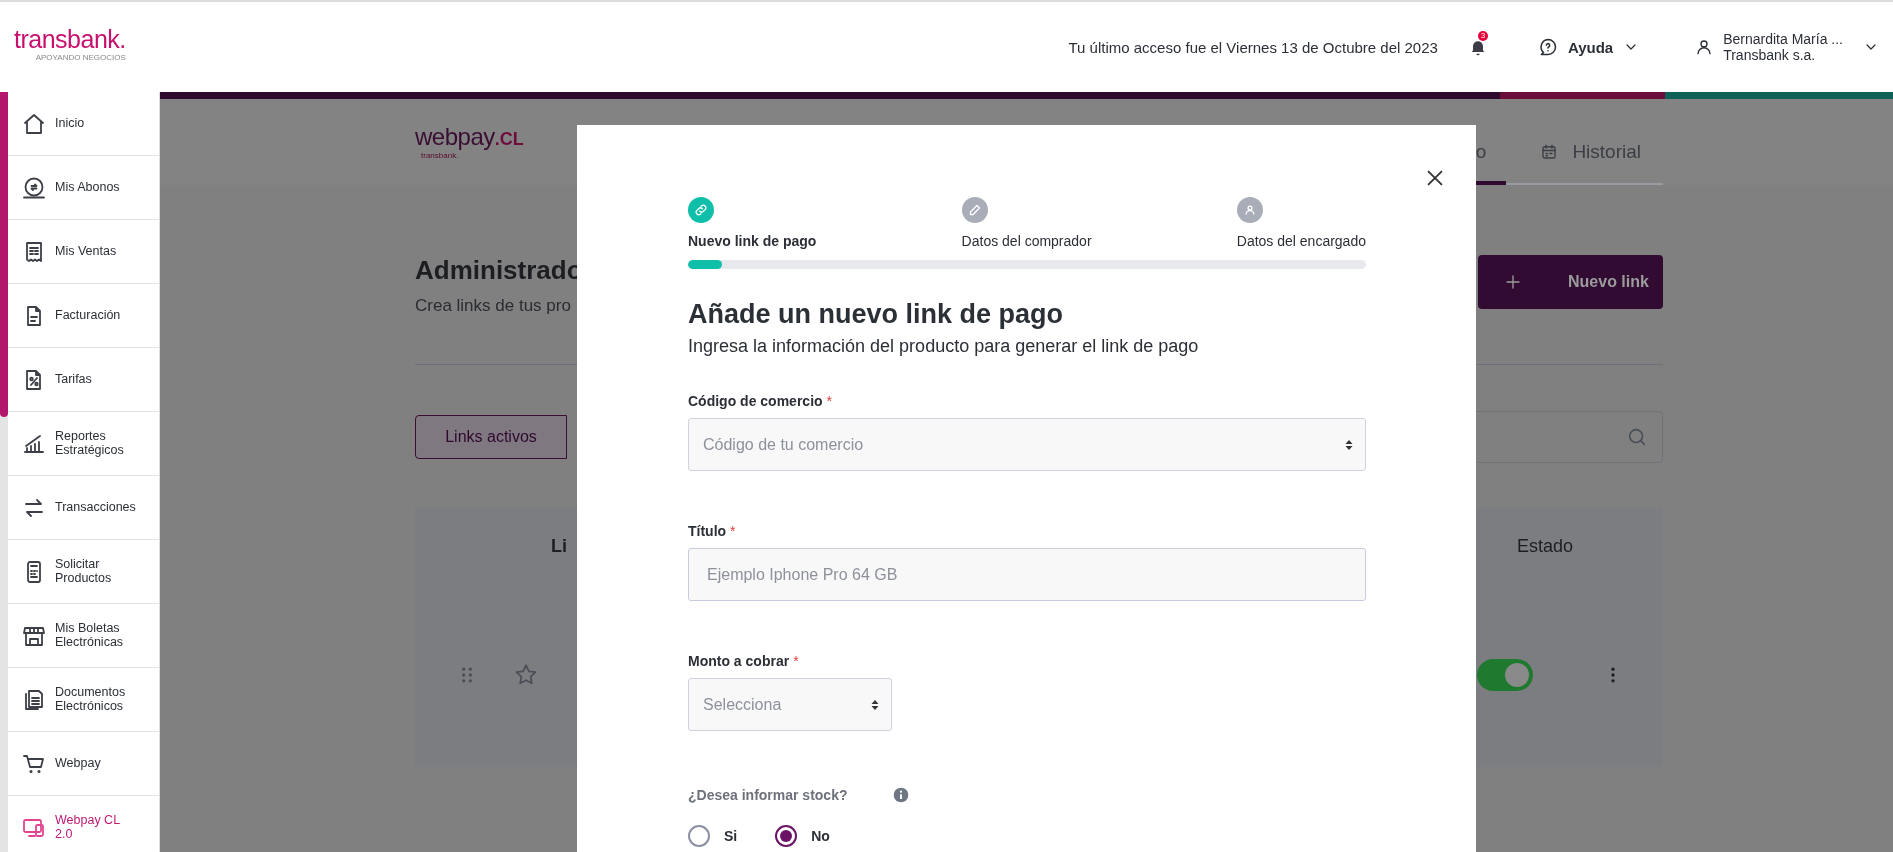 This screenshot has width=1893, height=852. Describe the element at coordinates (34, 123) in the screenshot. I see `house-icon` at that location.